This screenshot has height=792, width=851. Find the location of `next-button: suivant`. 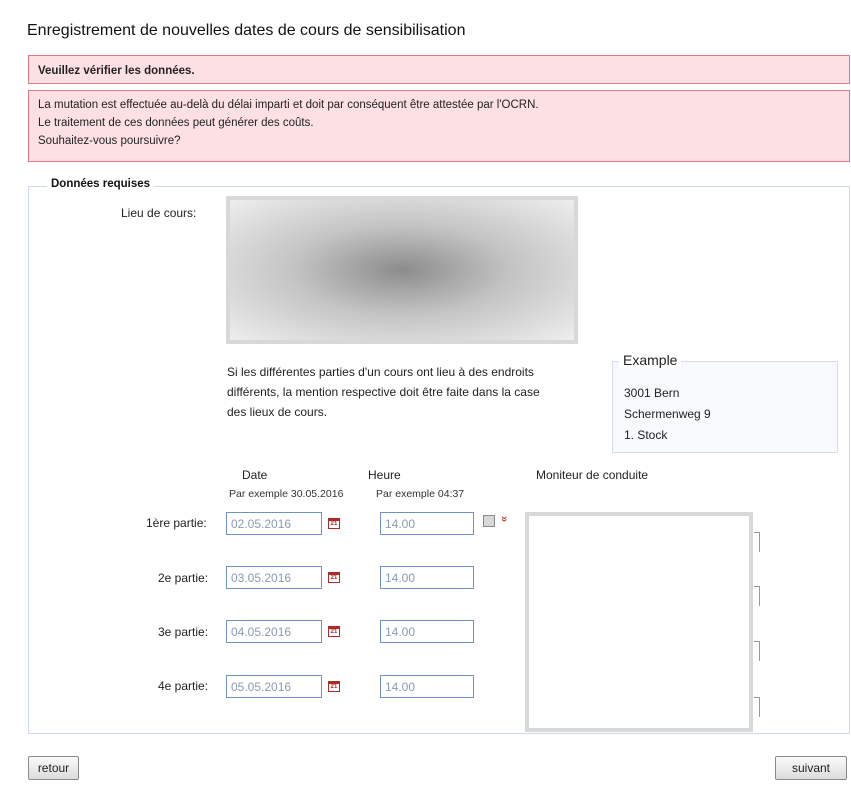

next-button: suivant is located at coordinates (811, 768).